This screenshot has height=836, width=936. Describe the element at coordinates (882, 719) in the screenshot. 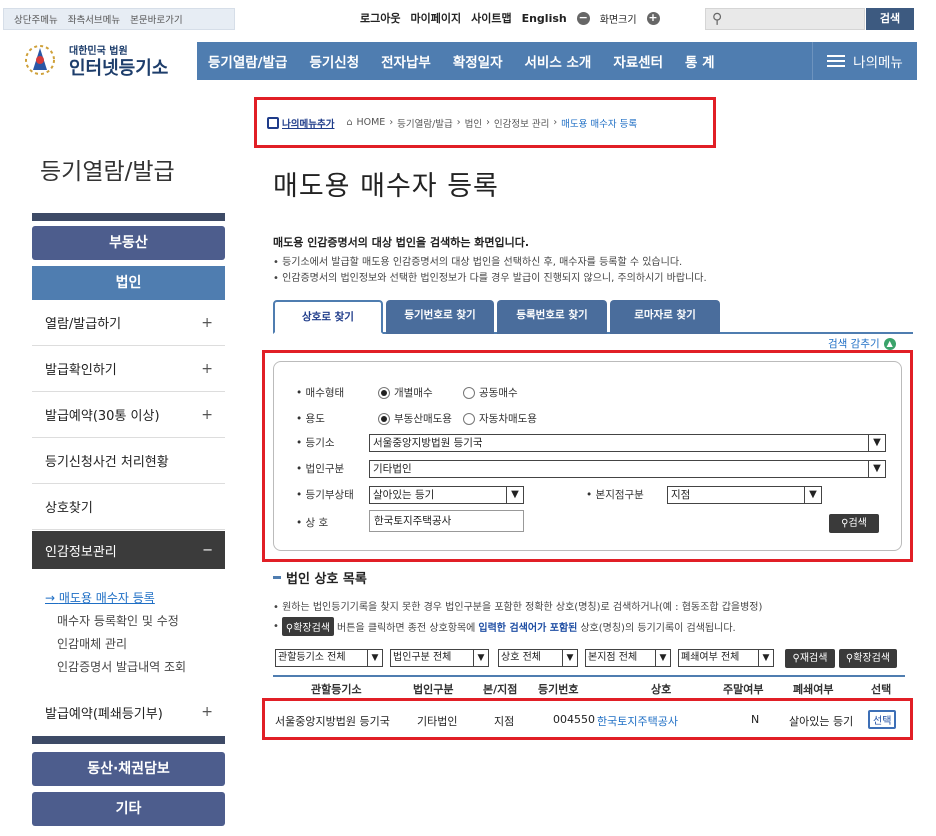

I see `select-button: 선택` at that location.